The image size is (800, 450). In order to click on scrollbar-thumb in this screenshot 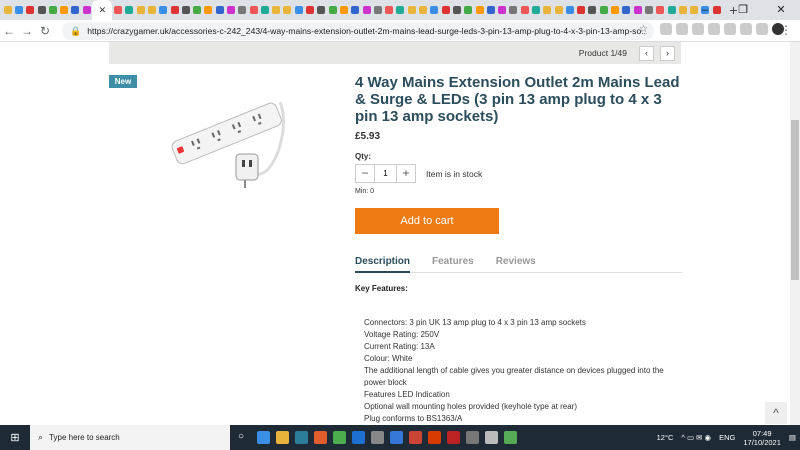, I will do `click(795, 200)`.